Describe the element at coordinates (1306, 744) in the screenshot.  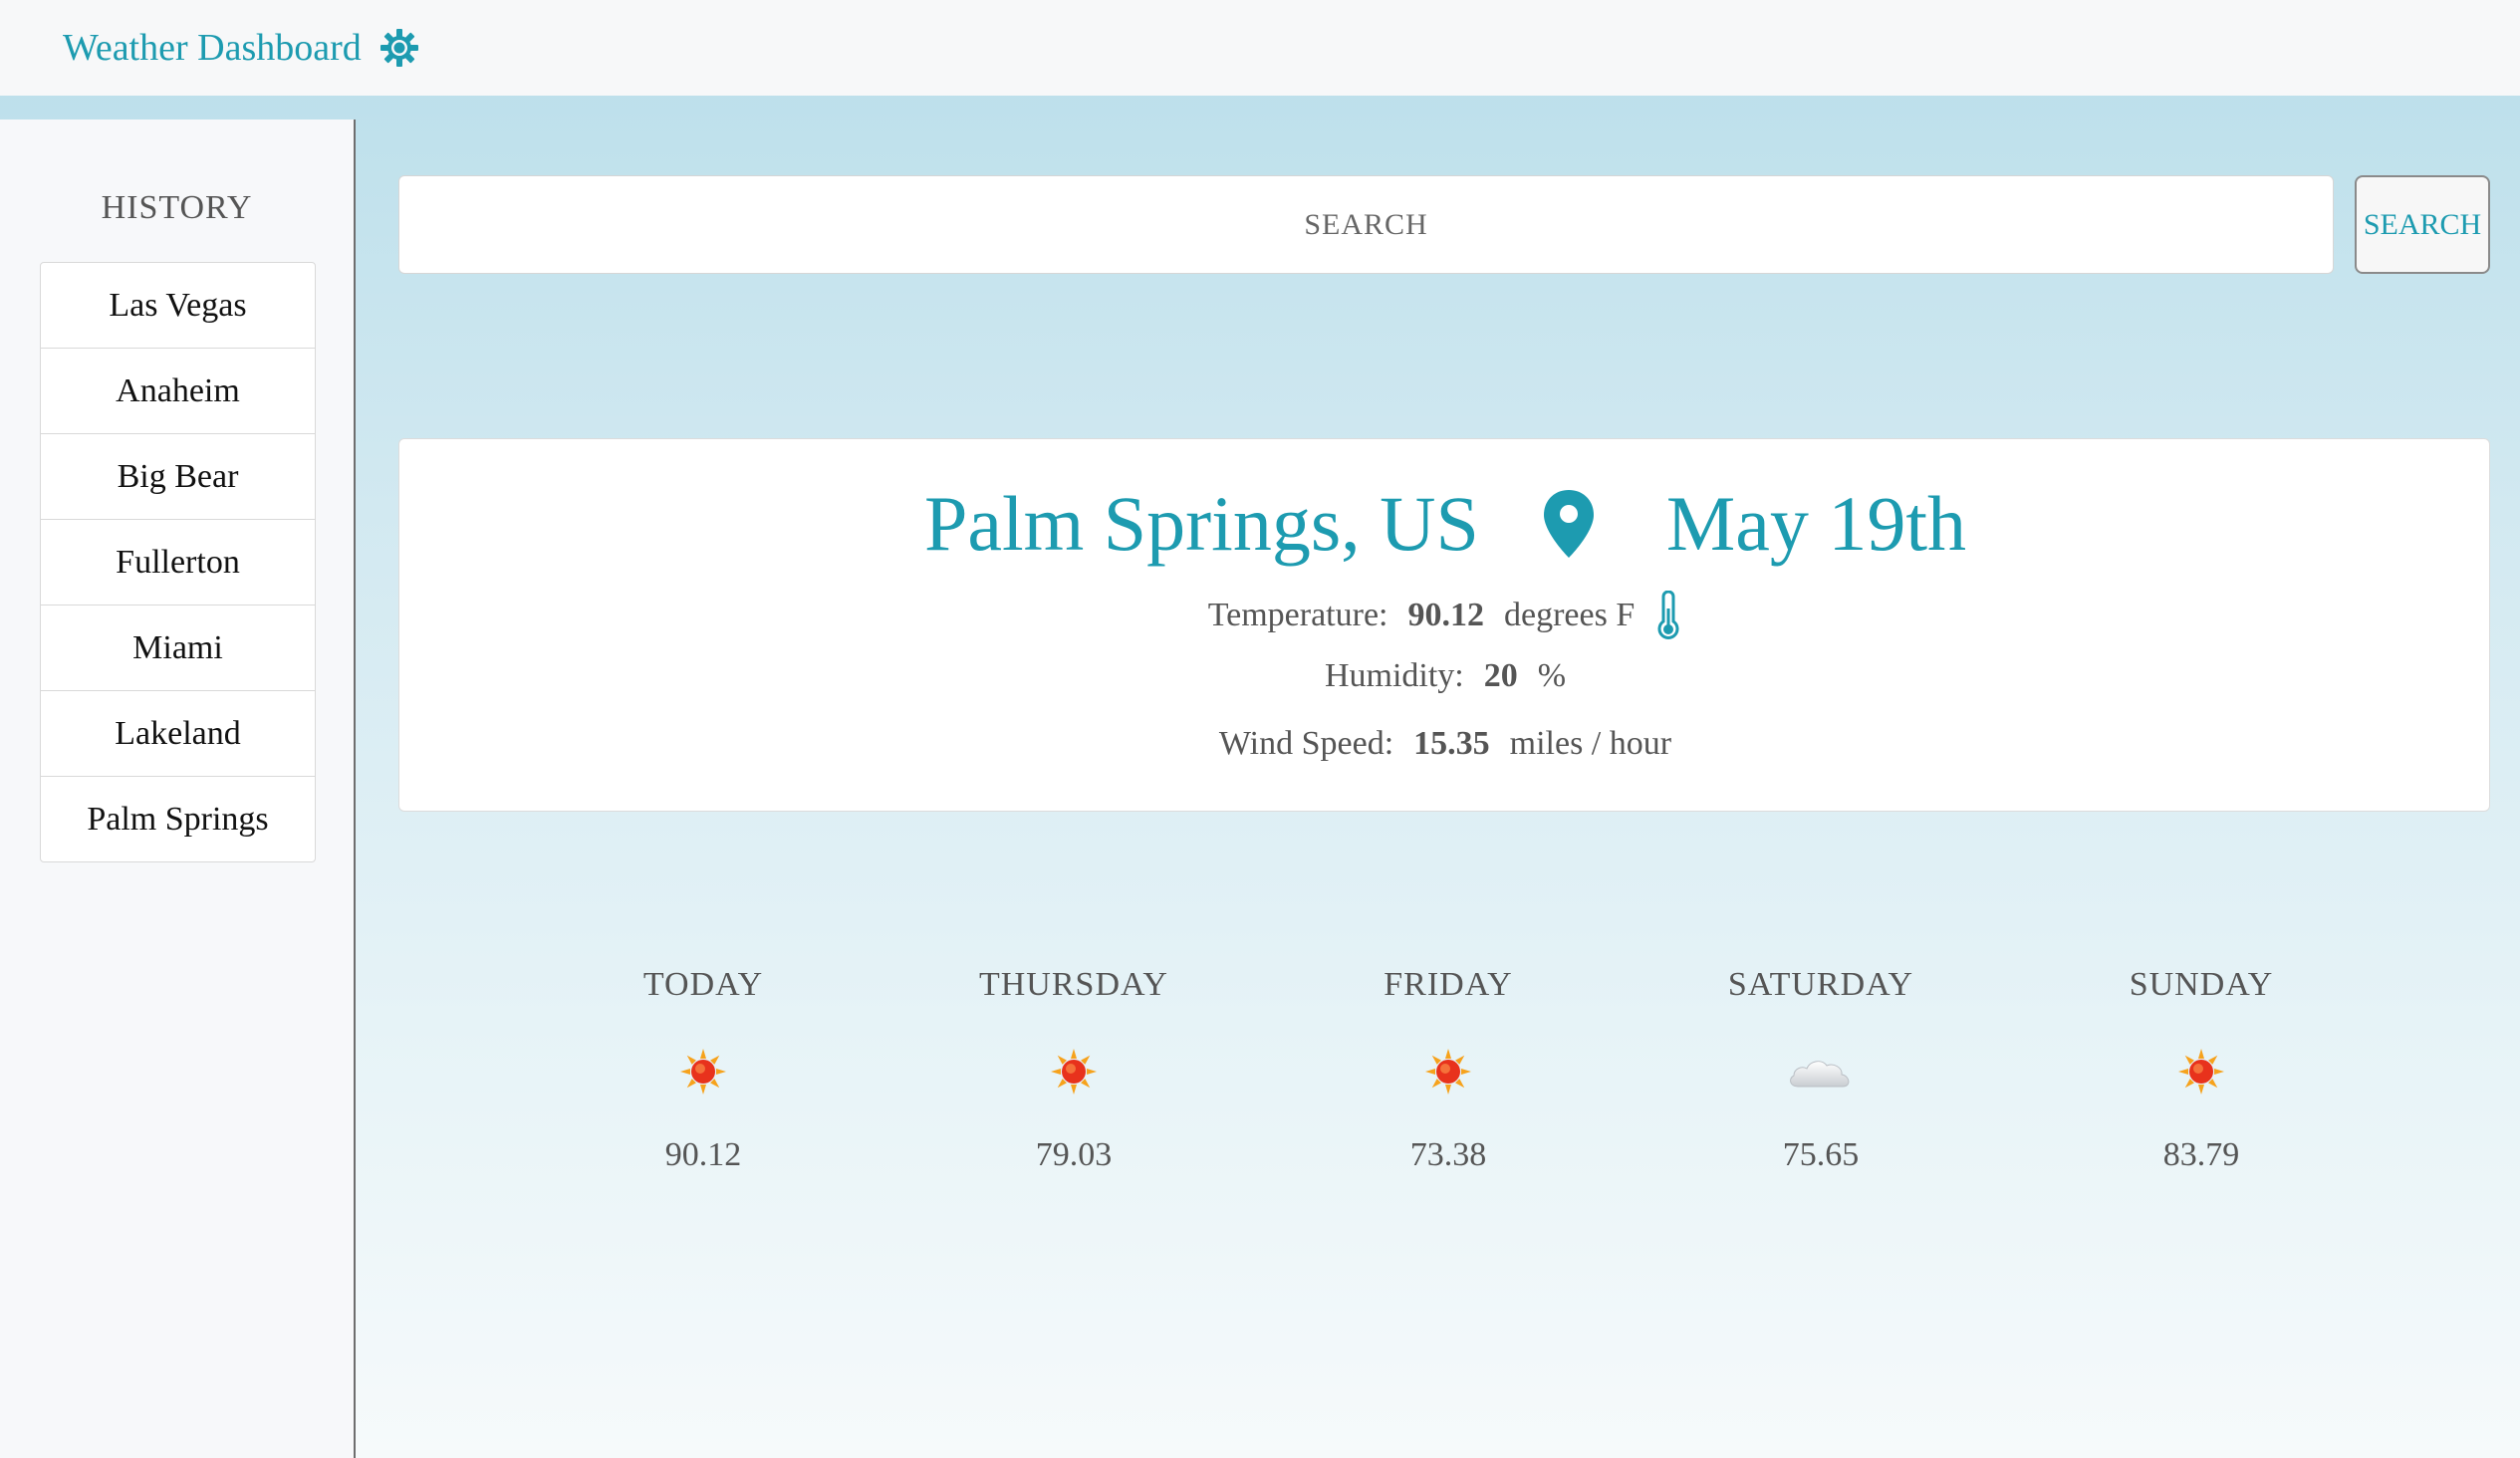
I see `wind-speed-label: Wind Speed:` at that location.